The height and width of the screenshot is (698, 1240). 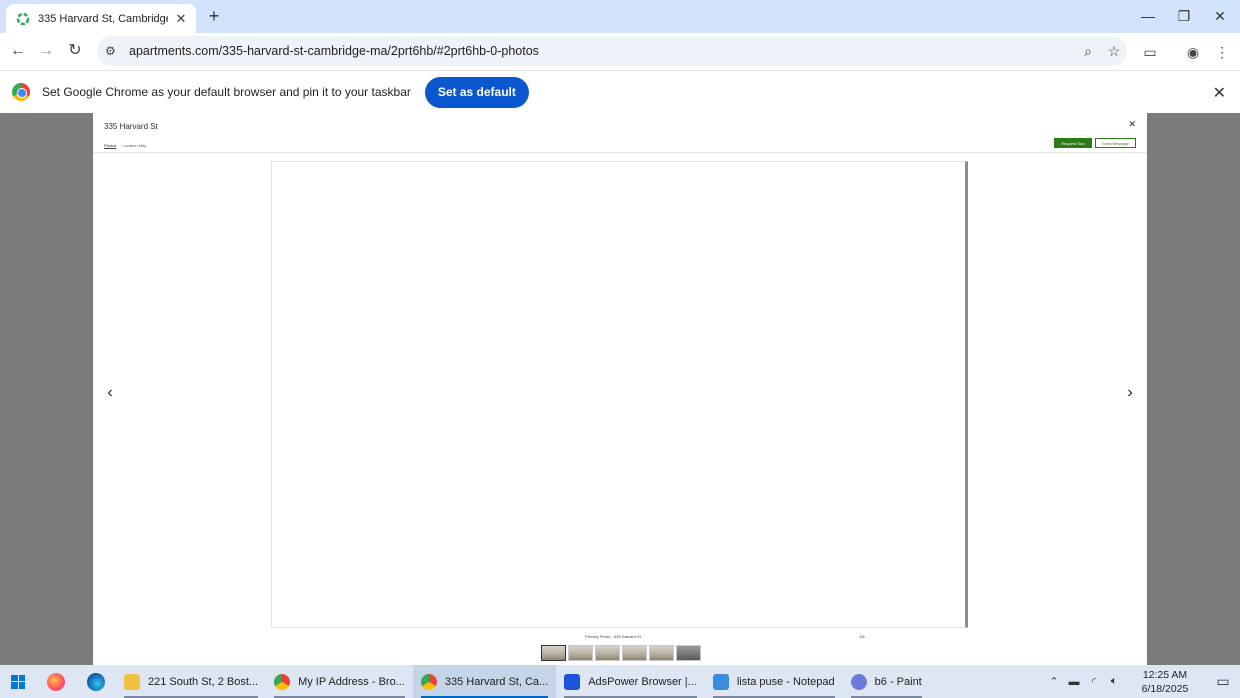 I want to click on browser-tab-active: 335 Harvard St, Cambridge, MA ✕, so click(x=101, y=18).